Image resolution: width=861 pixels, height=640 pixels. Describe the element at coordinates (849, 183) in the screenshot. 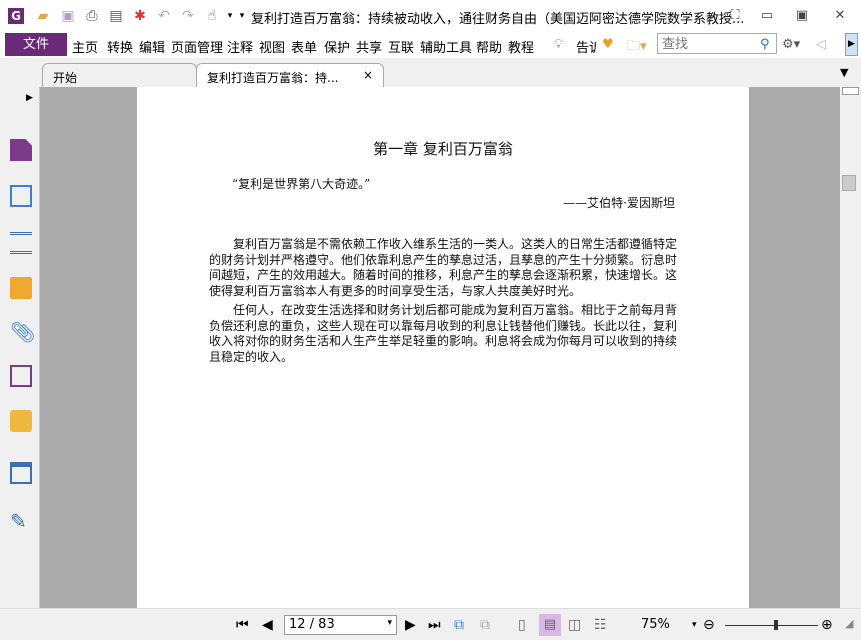

I see `scroll-thumb` at that location.